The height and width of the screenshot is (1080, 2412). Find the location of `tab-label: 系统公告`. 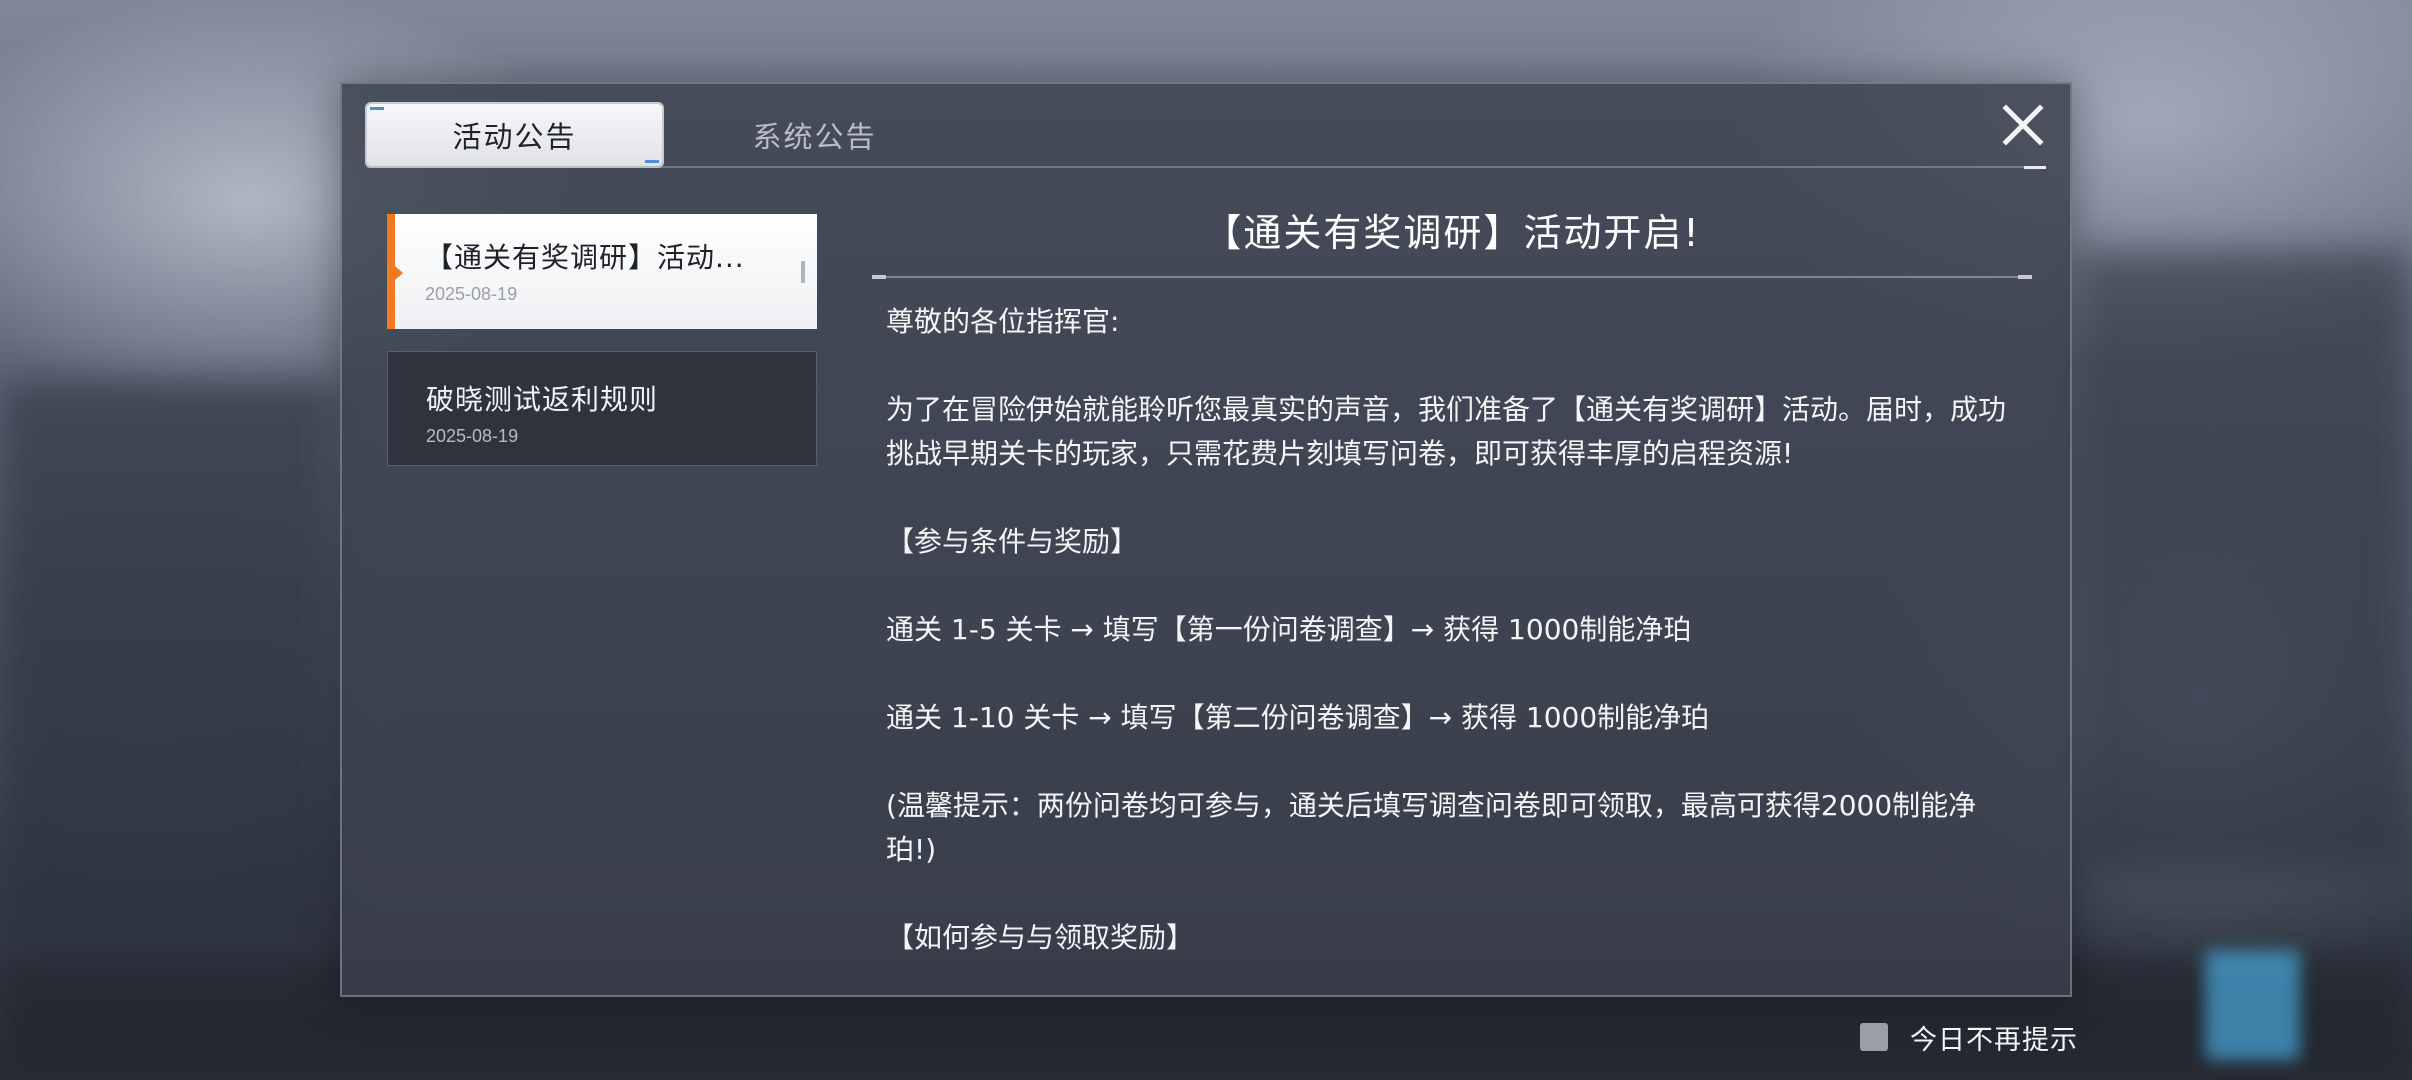

tab-label: 系统公告 is located at coordinates (814, 137).